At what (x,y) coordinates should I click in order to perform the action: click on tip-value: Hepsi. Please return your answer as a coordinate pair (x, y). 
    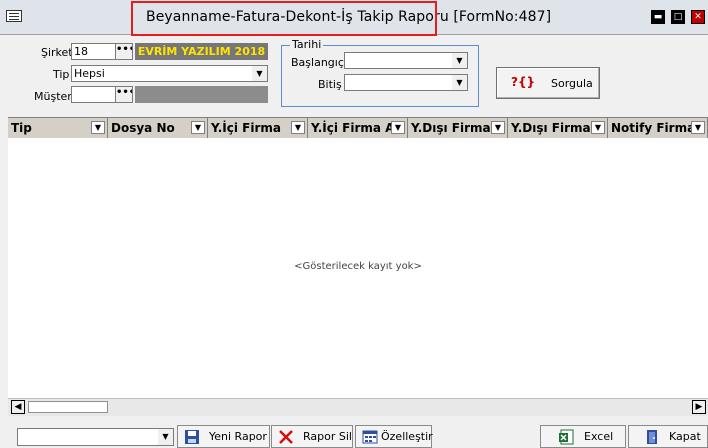
    Looking at the image, I should click on (89, 73).